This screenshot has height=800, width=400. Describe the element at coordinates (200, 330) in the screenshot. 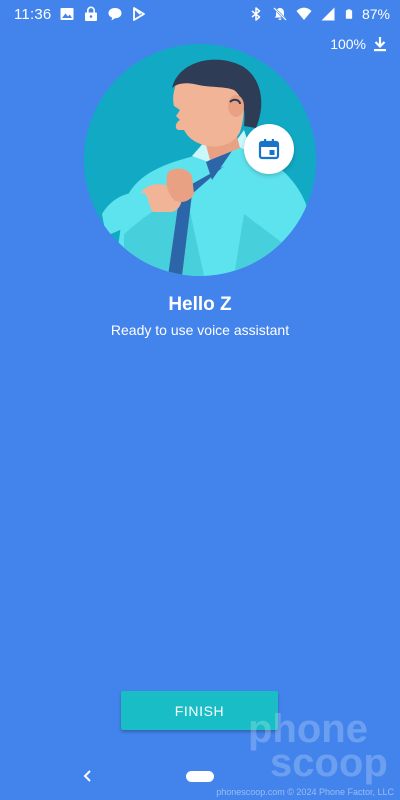

I see `greeting-subtitle: Ready to use voice assistant` at that location.